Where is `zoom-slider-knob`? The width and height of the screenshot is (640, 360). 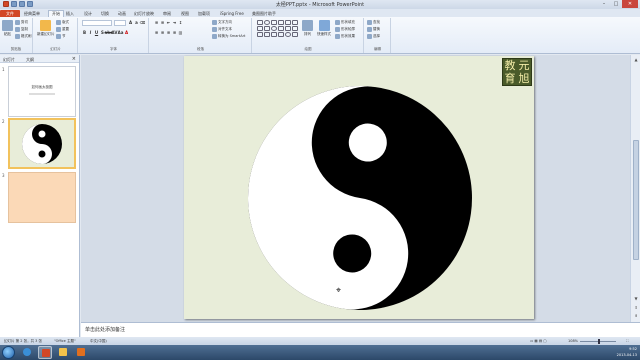
zoom-slider-knob is located at coordinates (599, 341).